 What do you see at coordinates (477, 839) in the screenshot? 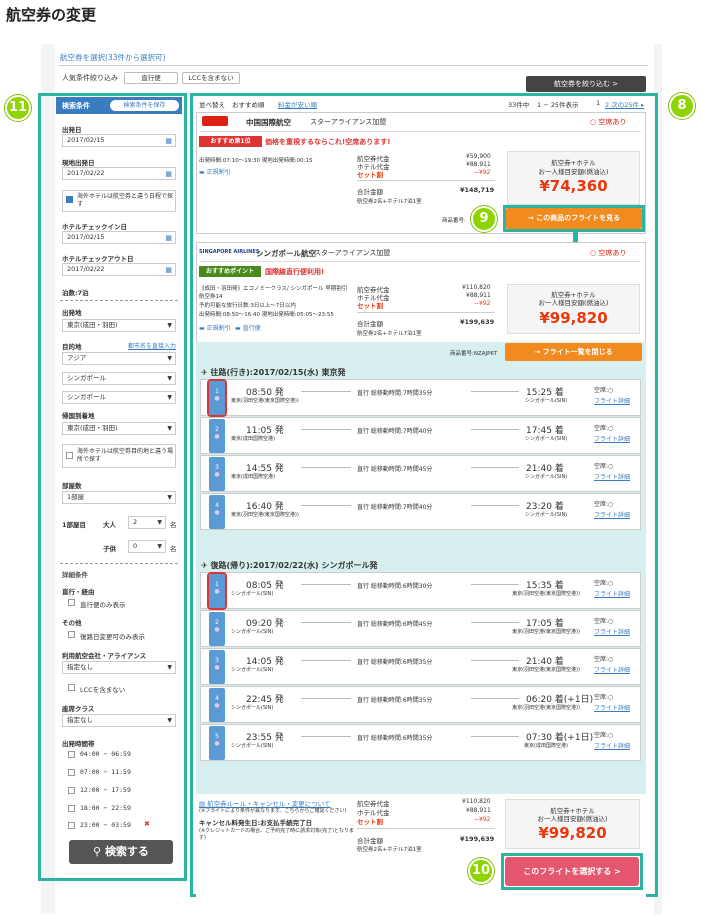
I see `total-value: ¥199,639` at bounding box center [477, 839].